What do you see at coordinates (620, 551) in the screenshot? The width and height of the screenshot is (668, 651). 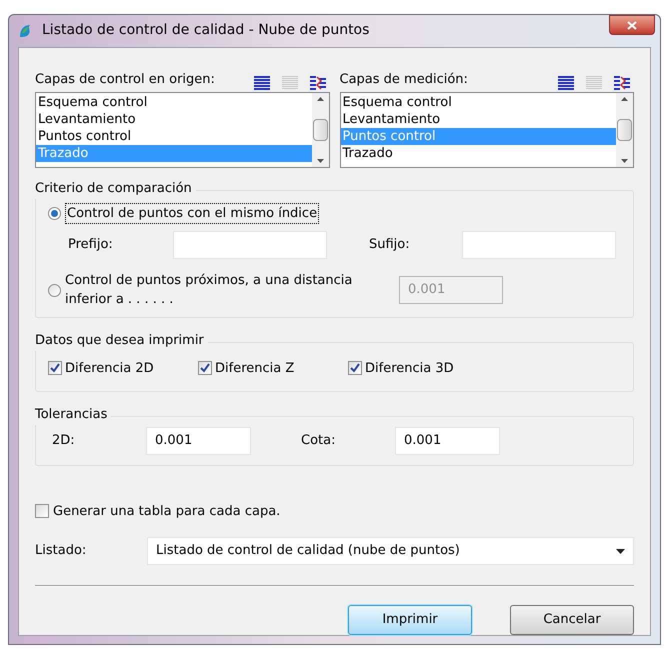 I see `caret-down-icon` at bounding box center [620, 551].